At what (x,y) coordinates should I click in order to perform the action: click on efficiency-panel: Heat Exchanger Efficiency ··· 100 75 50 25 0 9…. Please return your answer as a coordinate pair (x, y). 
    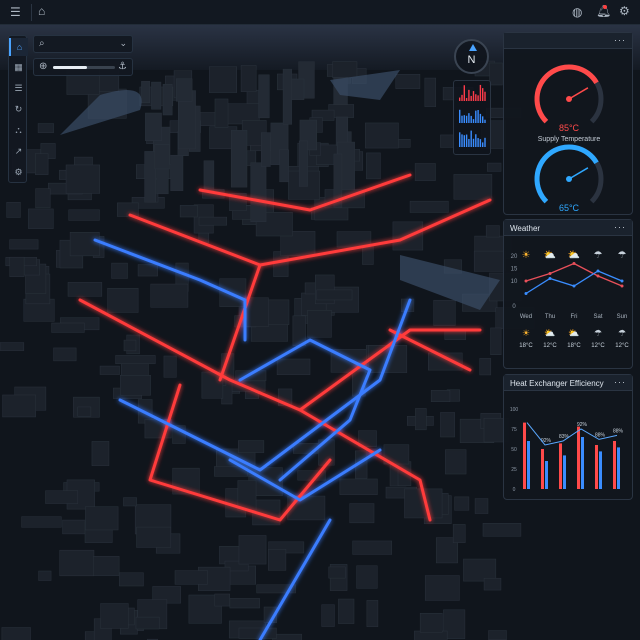
    Looking at the image, I should click on (568, 437).